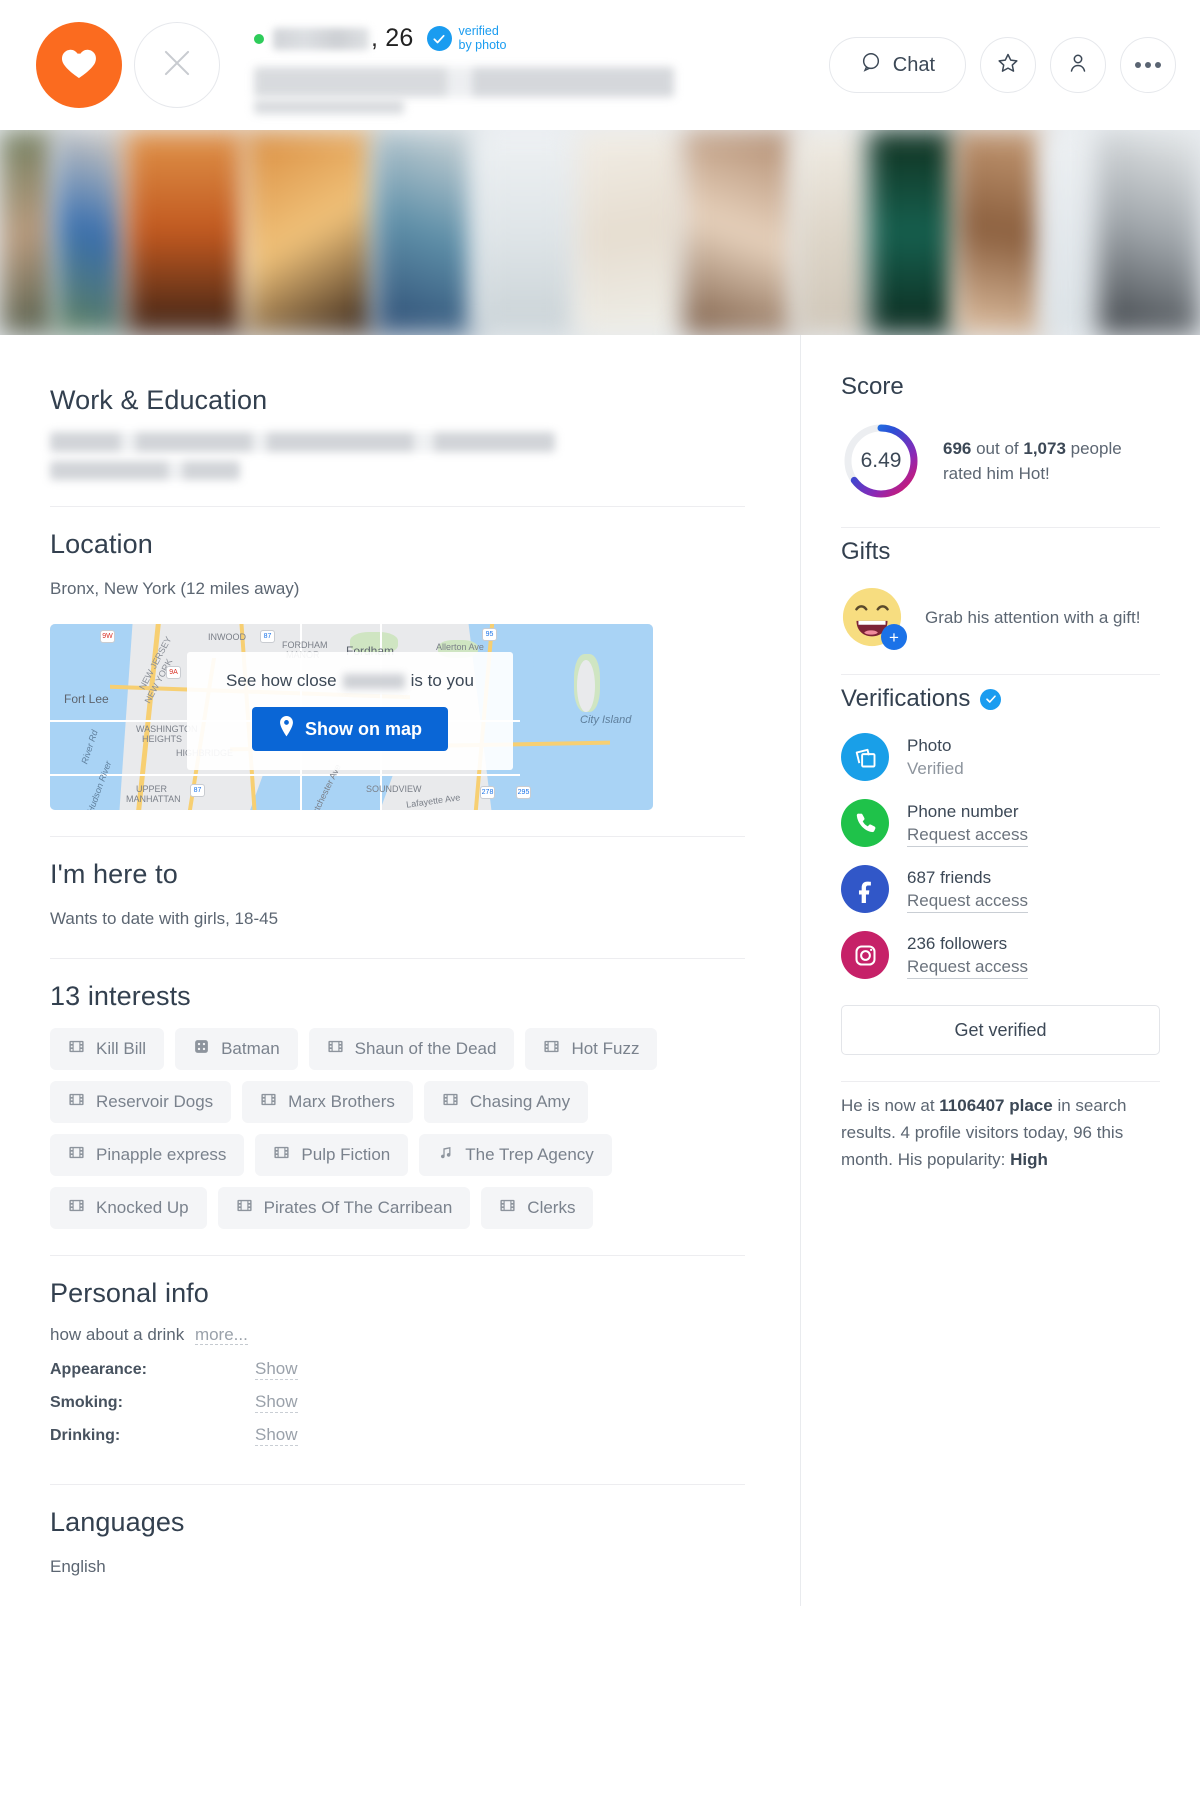 Image resolution: width=1200 pixels, height=1806 pixels. I want to click on close-icon, so click(177, 65).